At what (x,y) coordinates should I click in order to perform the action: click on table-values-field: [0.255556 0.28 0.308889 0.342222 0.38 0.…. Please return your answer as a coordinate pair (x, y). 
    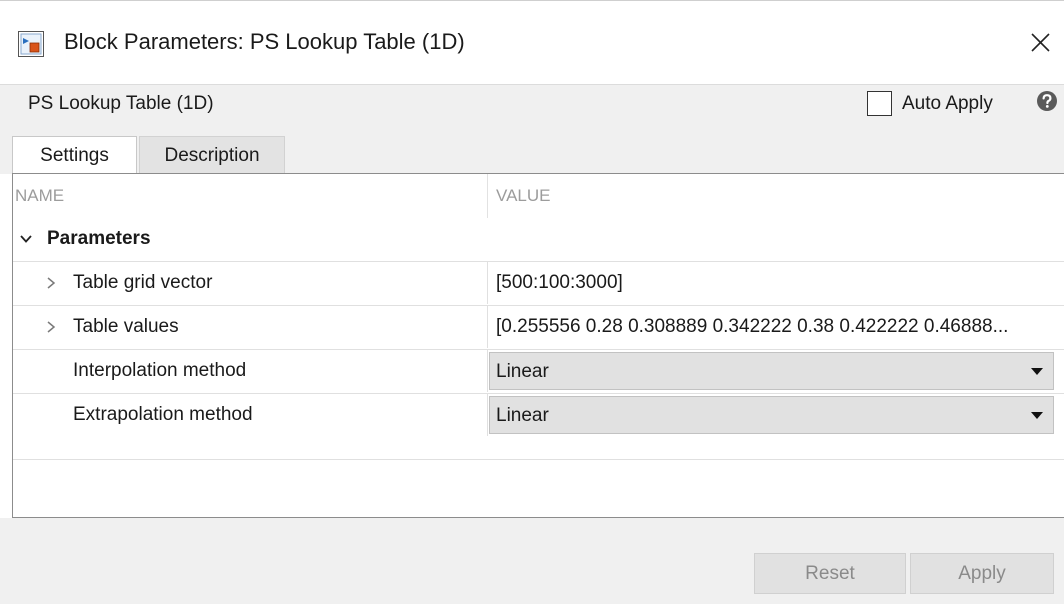
    Looking at the image, I should click on (776, 327).